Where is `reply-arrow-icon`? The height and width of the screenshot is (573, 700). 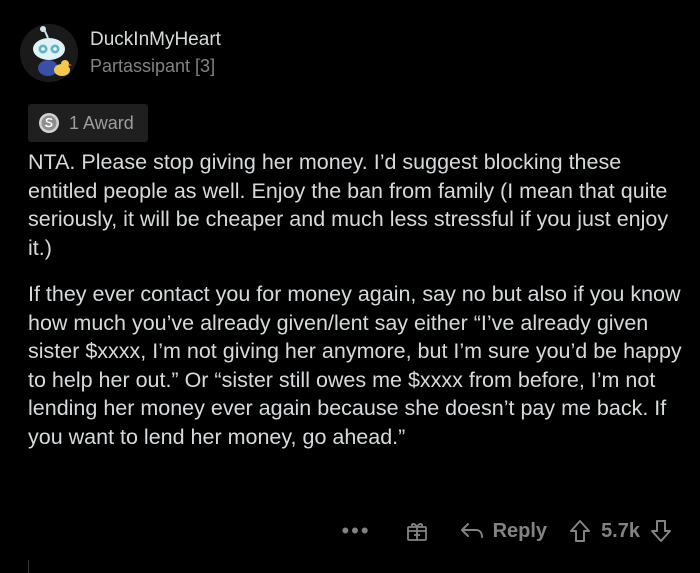
reply-arrow-icon is located at coordinates (472, 531).